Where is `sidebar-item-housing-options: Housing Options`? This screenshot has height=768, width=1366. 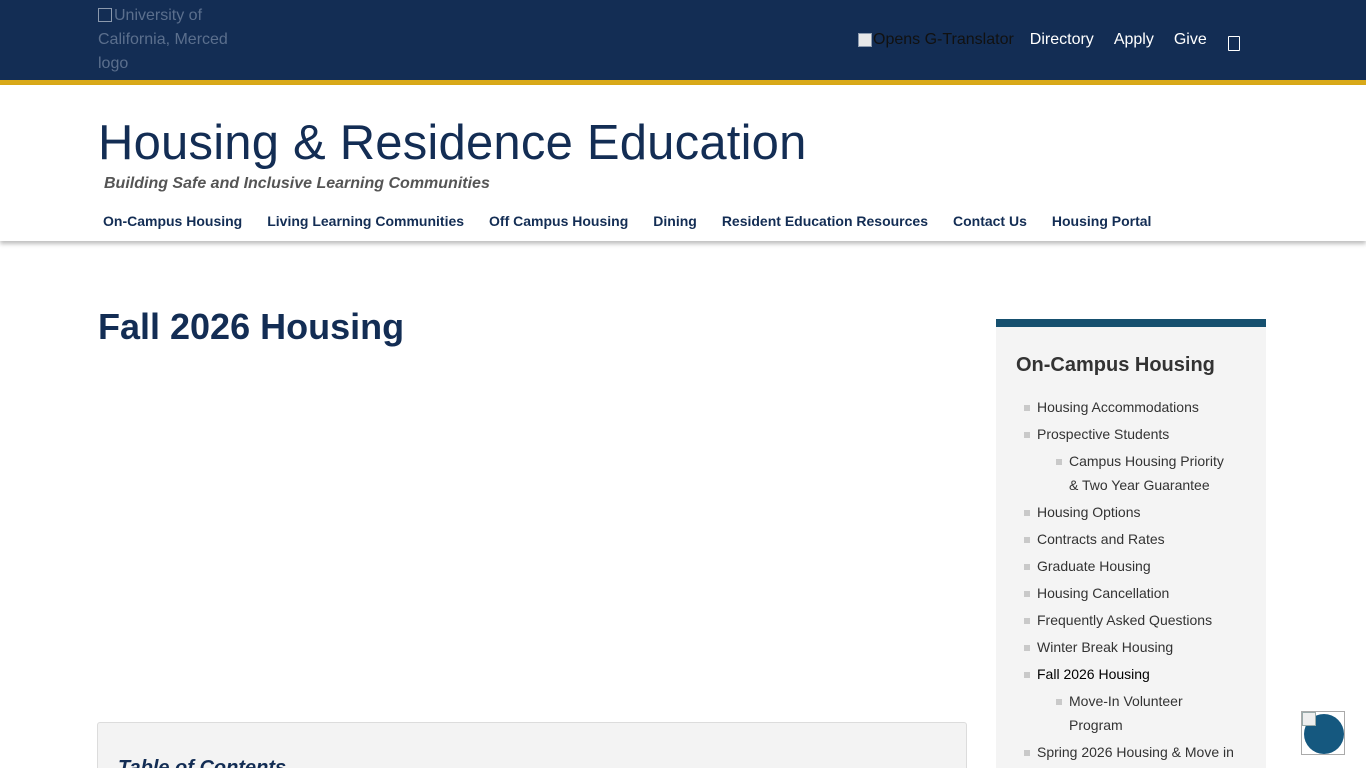
sidebar-item-housing-options: Housing Options is located at coordinates (1139, 512).